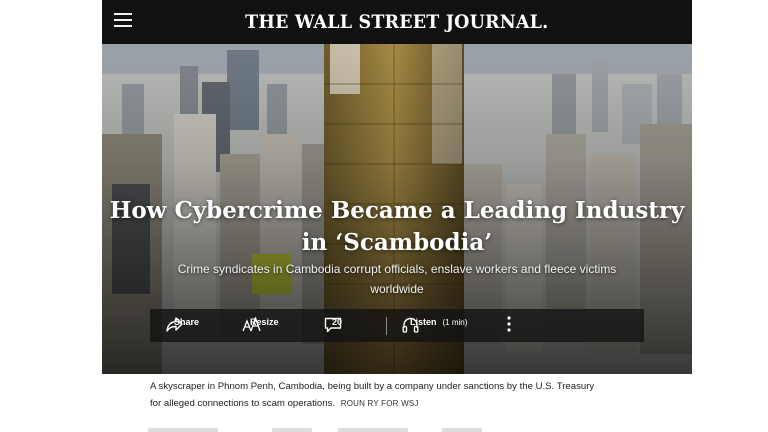 The width and height of the screenshot is (768, 432). What do you see at coordinates (260, 324) in the screenshot?
I see `resize-button: Resize` at bounding box center [260, 324].